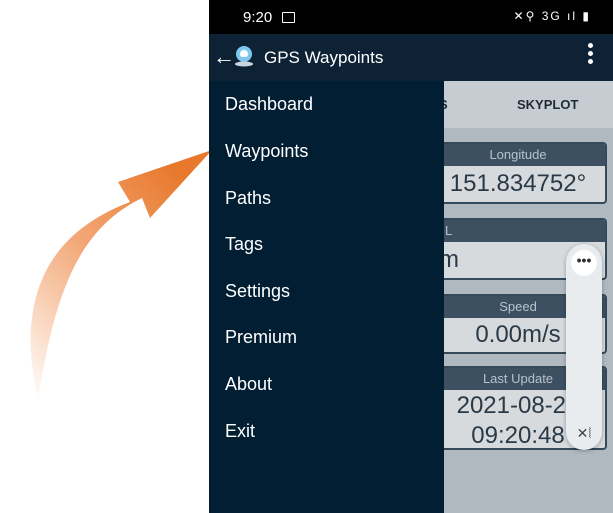  Describe the element at coordinates (411, 17) in the screenshot. I see `status-bar: 9:20 ✕⚲ 3G ıl ▮` at that location.